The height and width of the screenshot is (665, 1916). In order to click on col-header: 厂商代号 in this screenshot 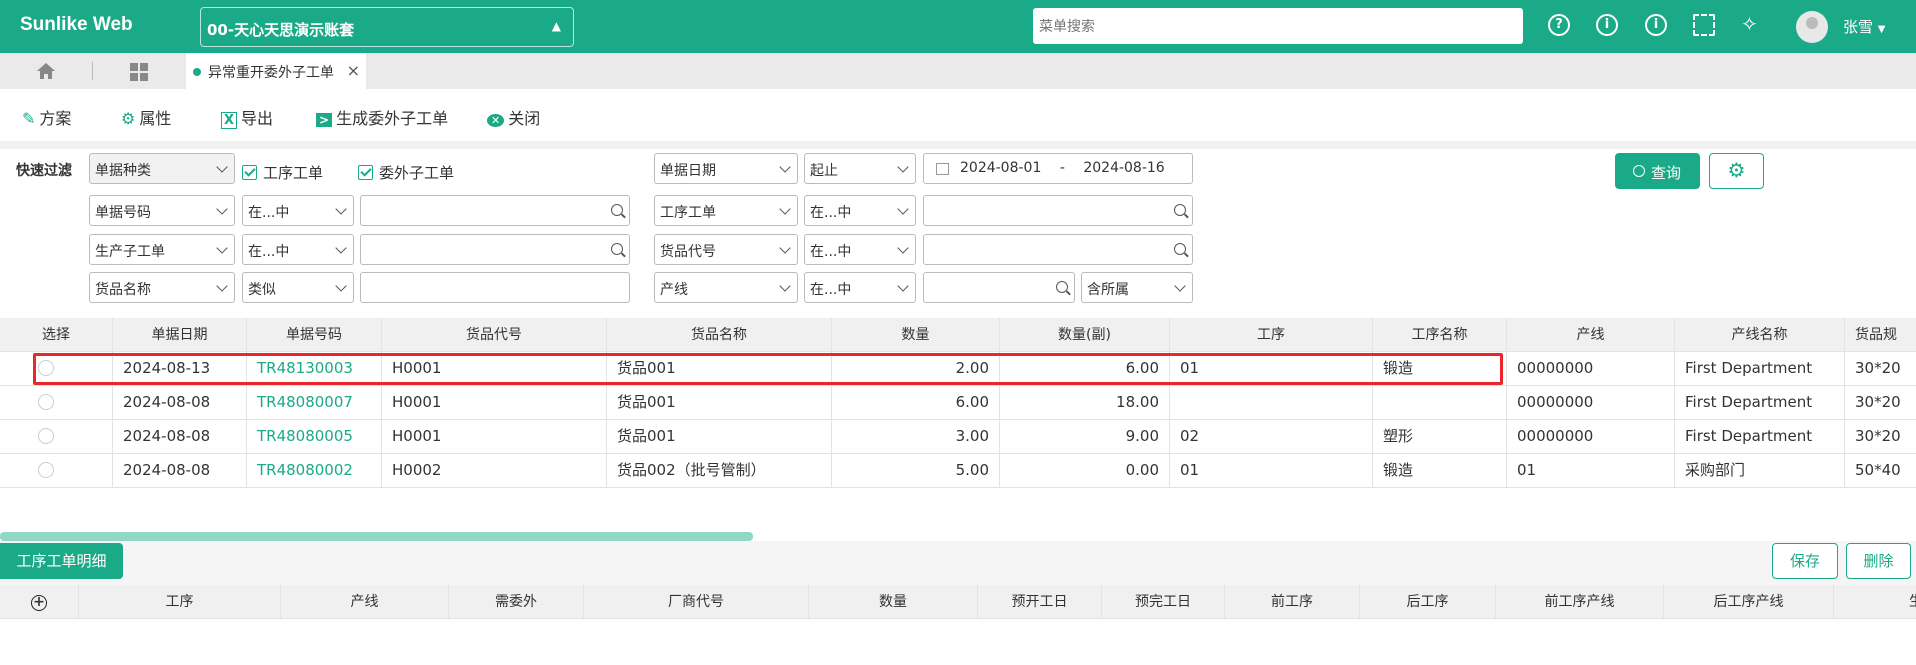, I will do `click(696, 601)`.